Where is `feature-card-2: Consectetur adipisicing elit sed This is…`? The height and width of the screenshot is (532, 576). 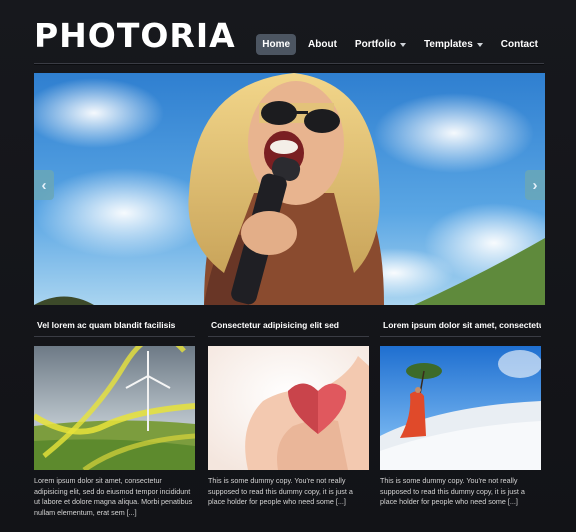 feature-card-2: Consectetur adipisicing elit sed This is… is located at coordinates (288, 414).